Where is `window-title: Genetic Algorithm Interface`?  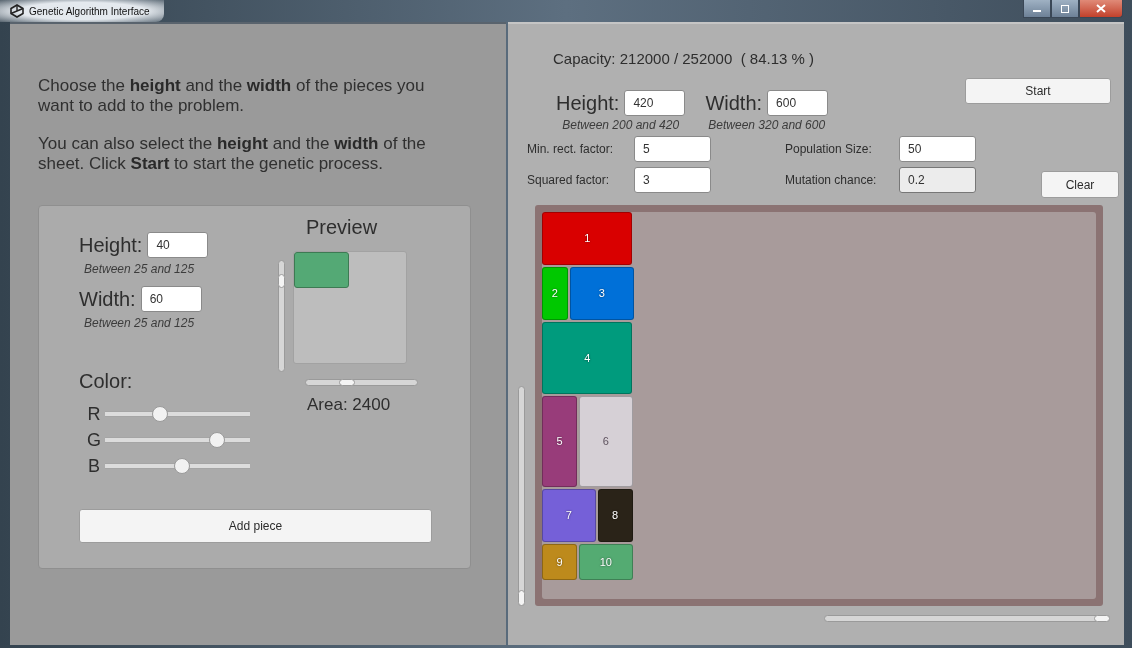 window-title: Genetic Algorithm Interface is located at coordinates (89, 11).